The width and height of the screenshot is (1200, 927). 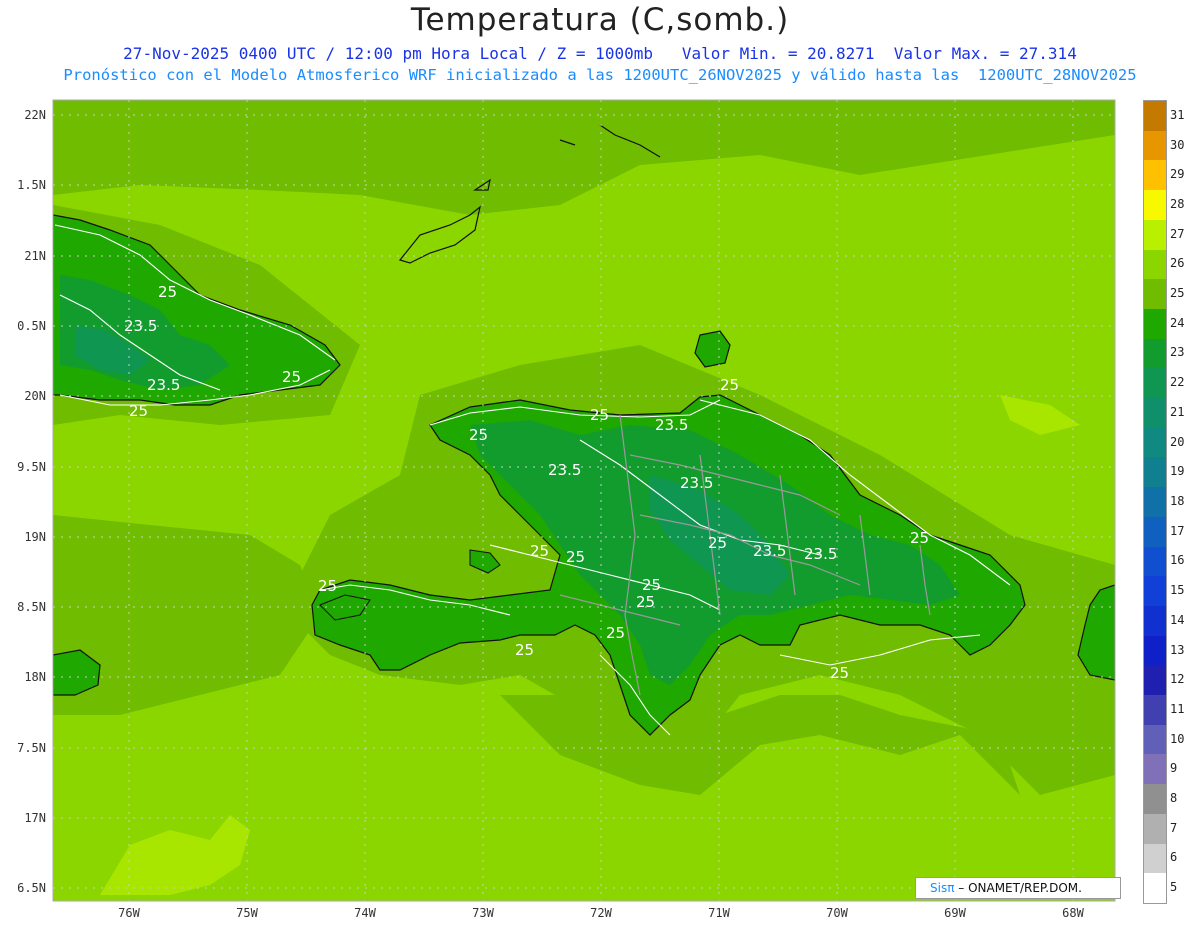 What do you see at coordinates (483, 913) in the screenshot?
I see `lon-tick: 73W` at bounding box center [483, 913].